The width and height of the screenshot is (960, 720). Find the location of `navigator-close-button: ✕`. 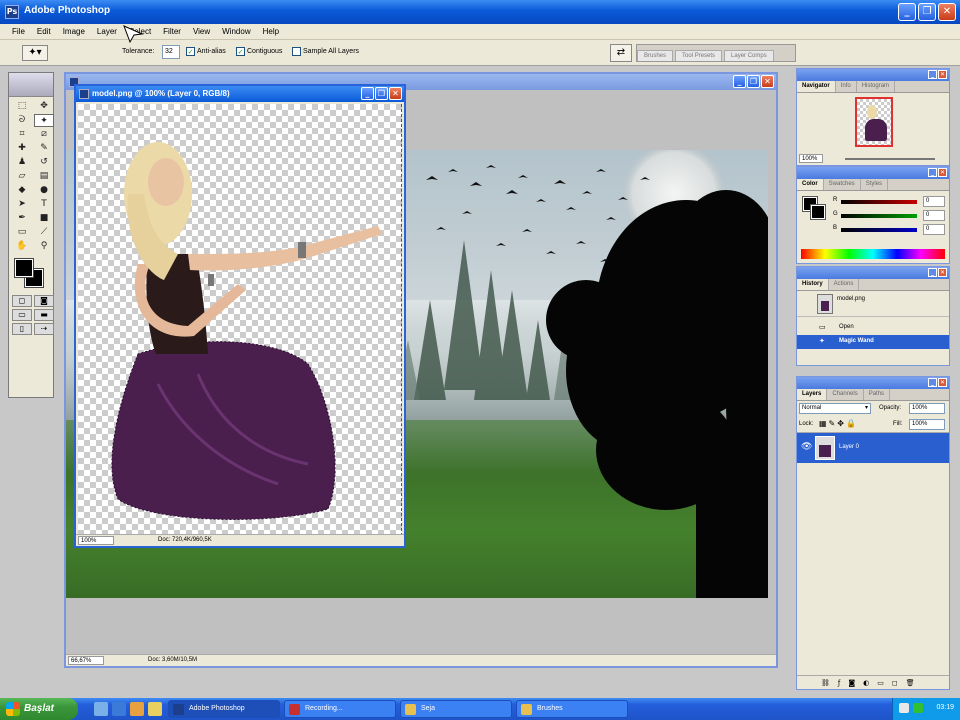

navigator-close-button: ✕ is located at coordinates (942, 74).